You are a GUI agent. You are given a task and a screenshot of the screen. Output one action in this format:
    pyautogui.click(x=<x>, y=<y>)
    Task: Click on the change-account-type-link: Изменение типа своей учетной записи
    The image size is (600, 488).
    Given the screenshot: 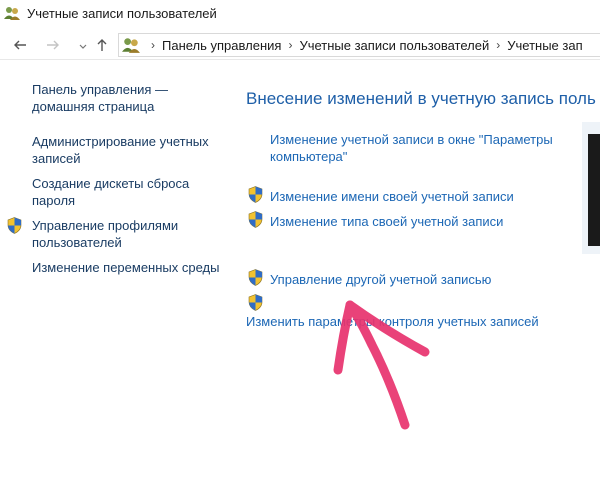 What is the action you would take?
    pyautogui.click(x=386, y=221)
    